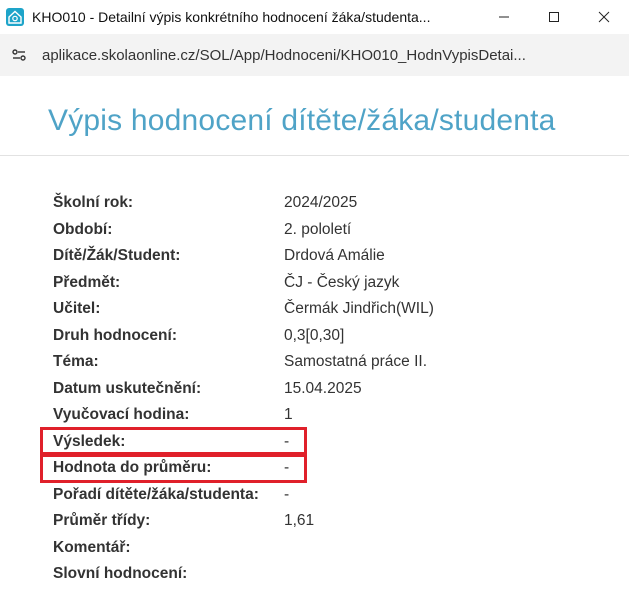 This screenshot has width=629, height=605. I want to click on detail-row-period: Období: 2. pololetí, so click(243, 230).